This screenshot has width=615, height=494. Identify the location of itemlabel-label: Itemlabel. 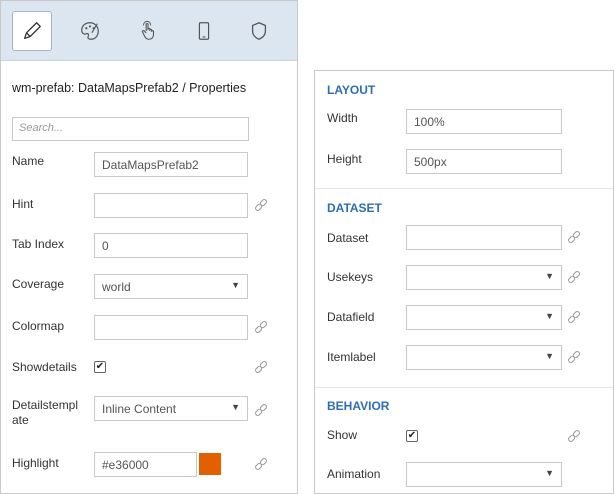
(351, 357).